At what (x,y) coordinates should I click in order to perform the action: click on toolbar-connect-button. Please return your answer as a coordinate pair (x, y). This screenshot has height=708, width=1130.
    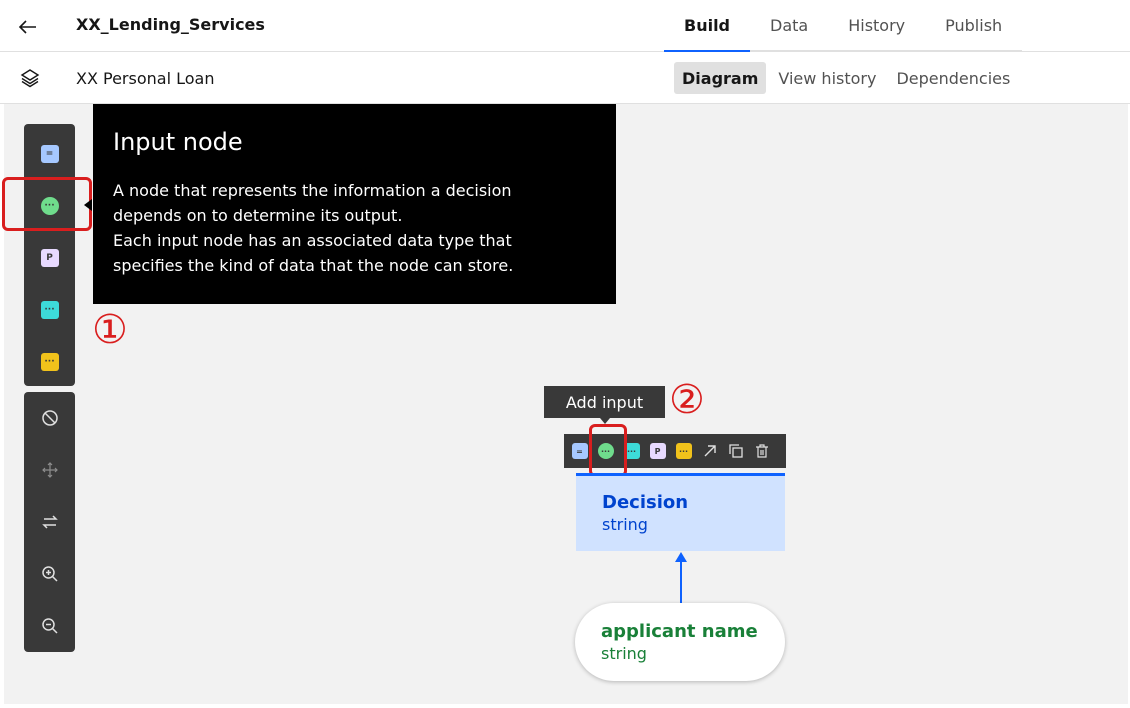
    Looking at the image, I should click on (709, 451).